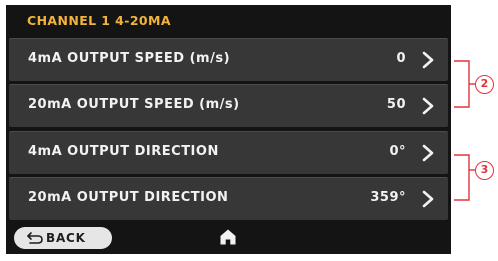  I want to click on back-button: BACK, so click(63, 238).